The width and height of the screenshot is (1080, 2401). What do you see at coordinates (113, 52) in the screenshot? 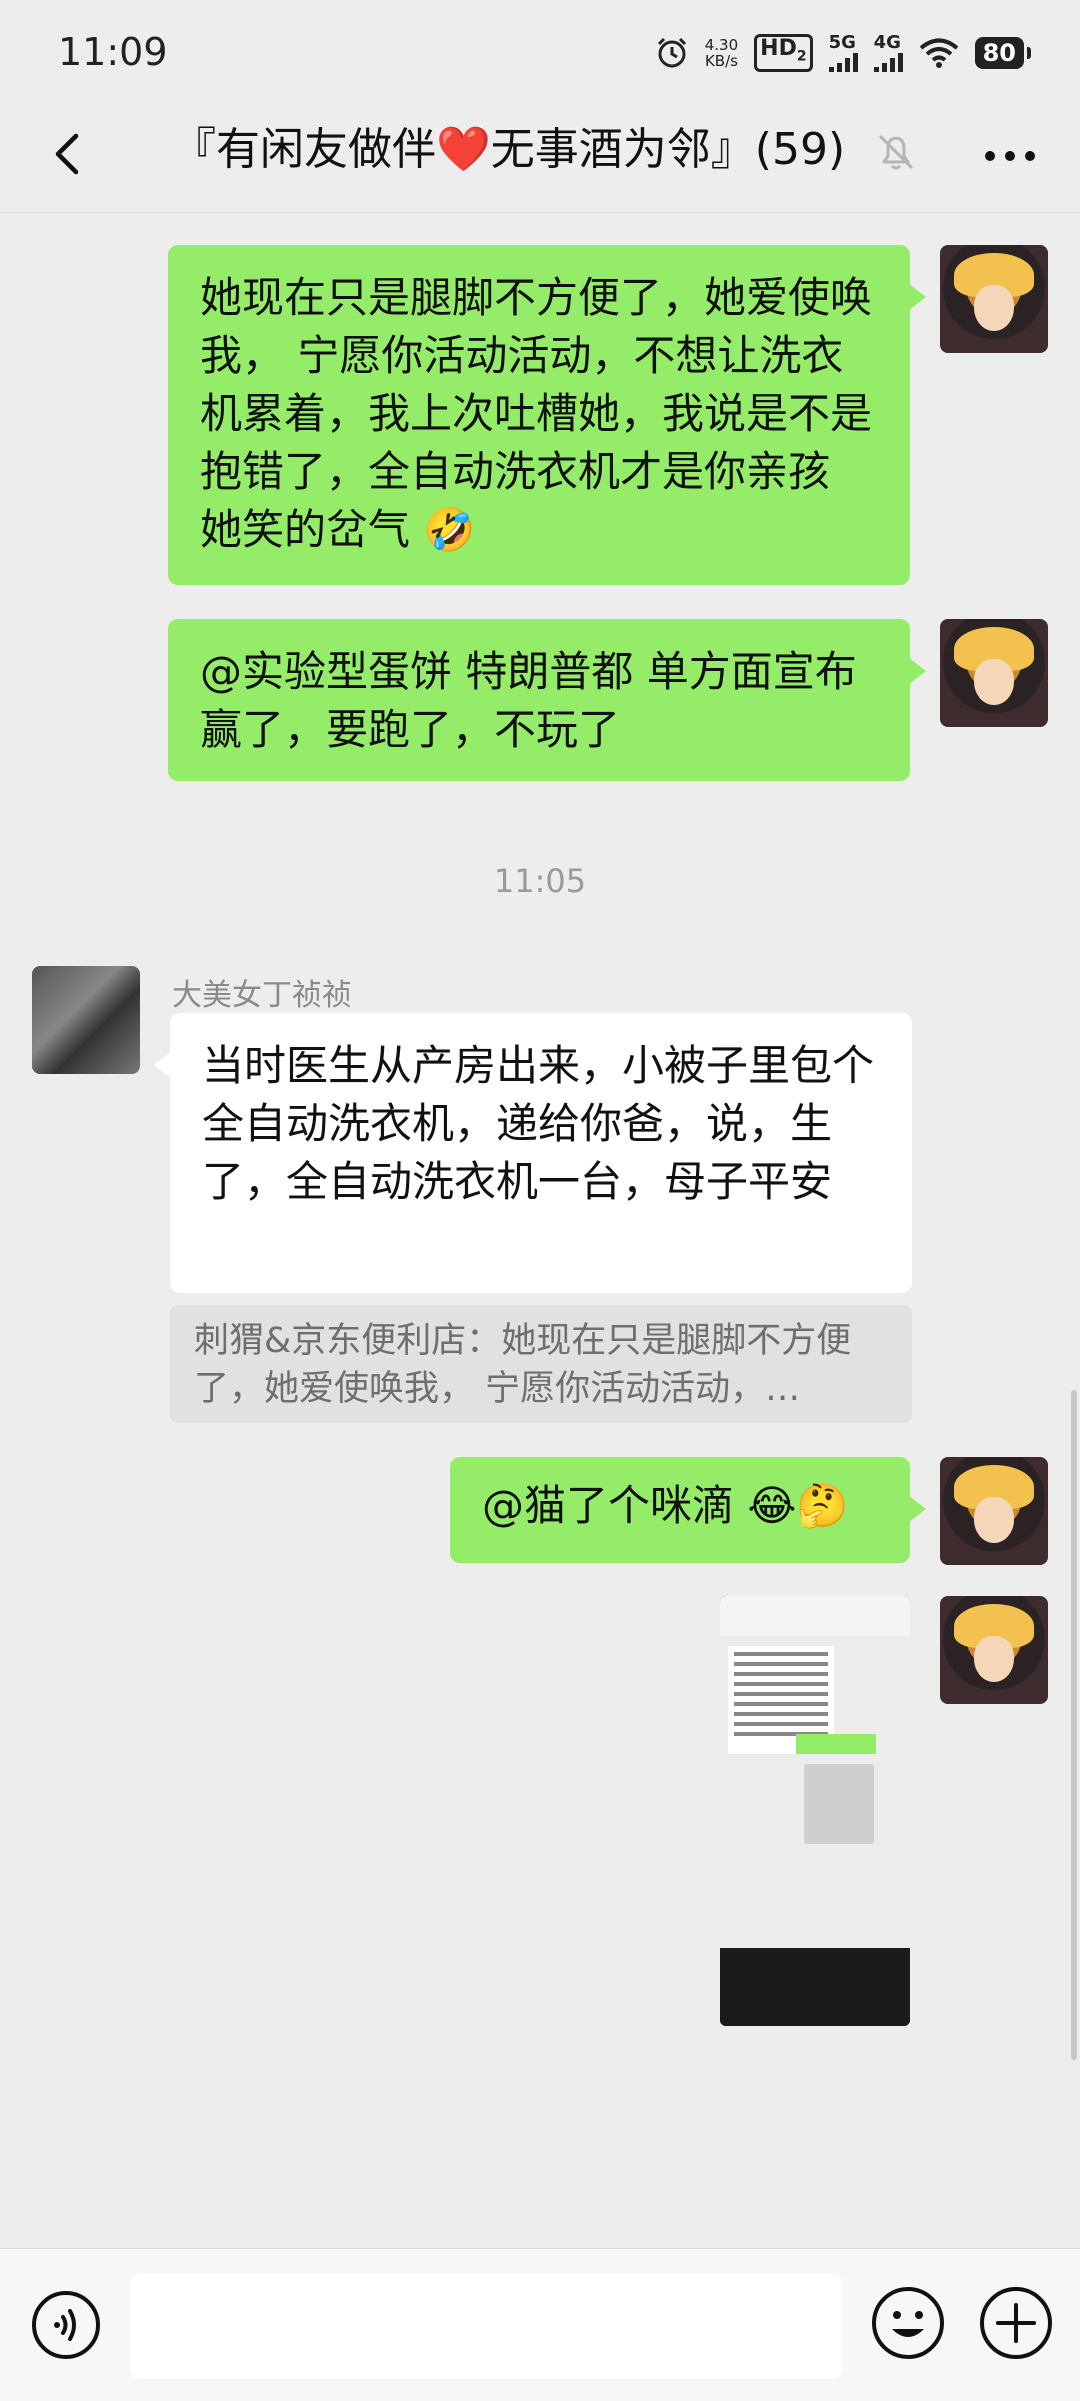
I see `status-time: 11:09` at bounding box center [113, 52].